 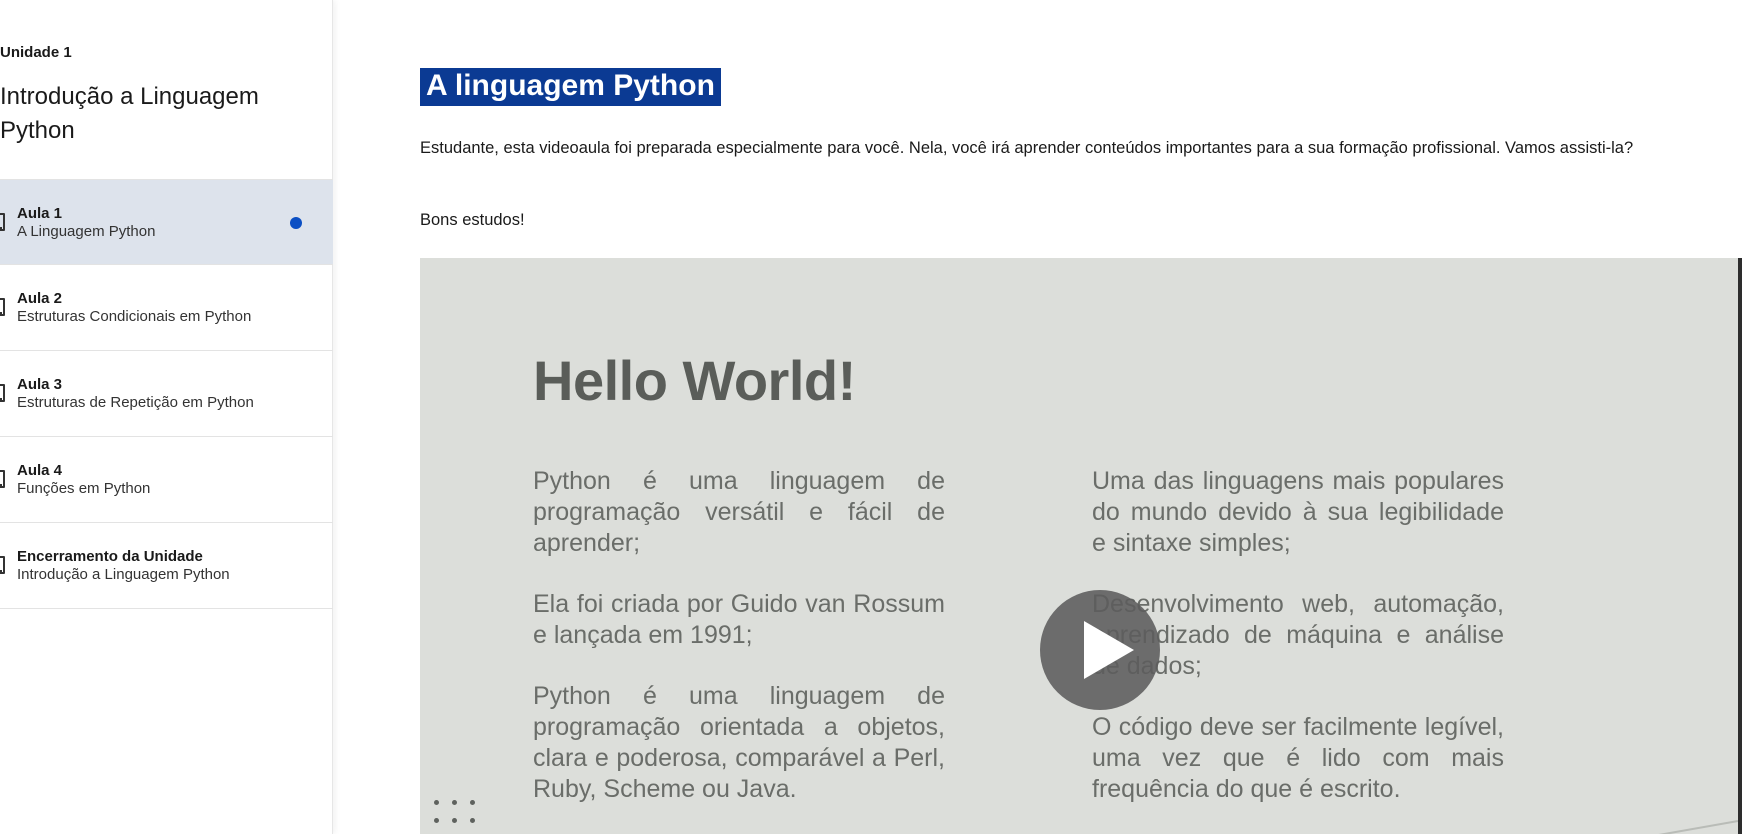 I want to click on lesson-subtitle: Introdução a Linguagem Python, so click(x=123, y=574).